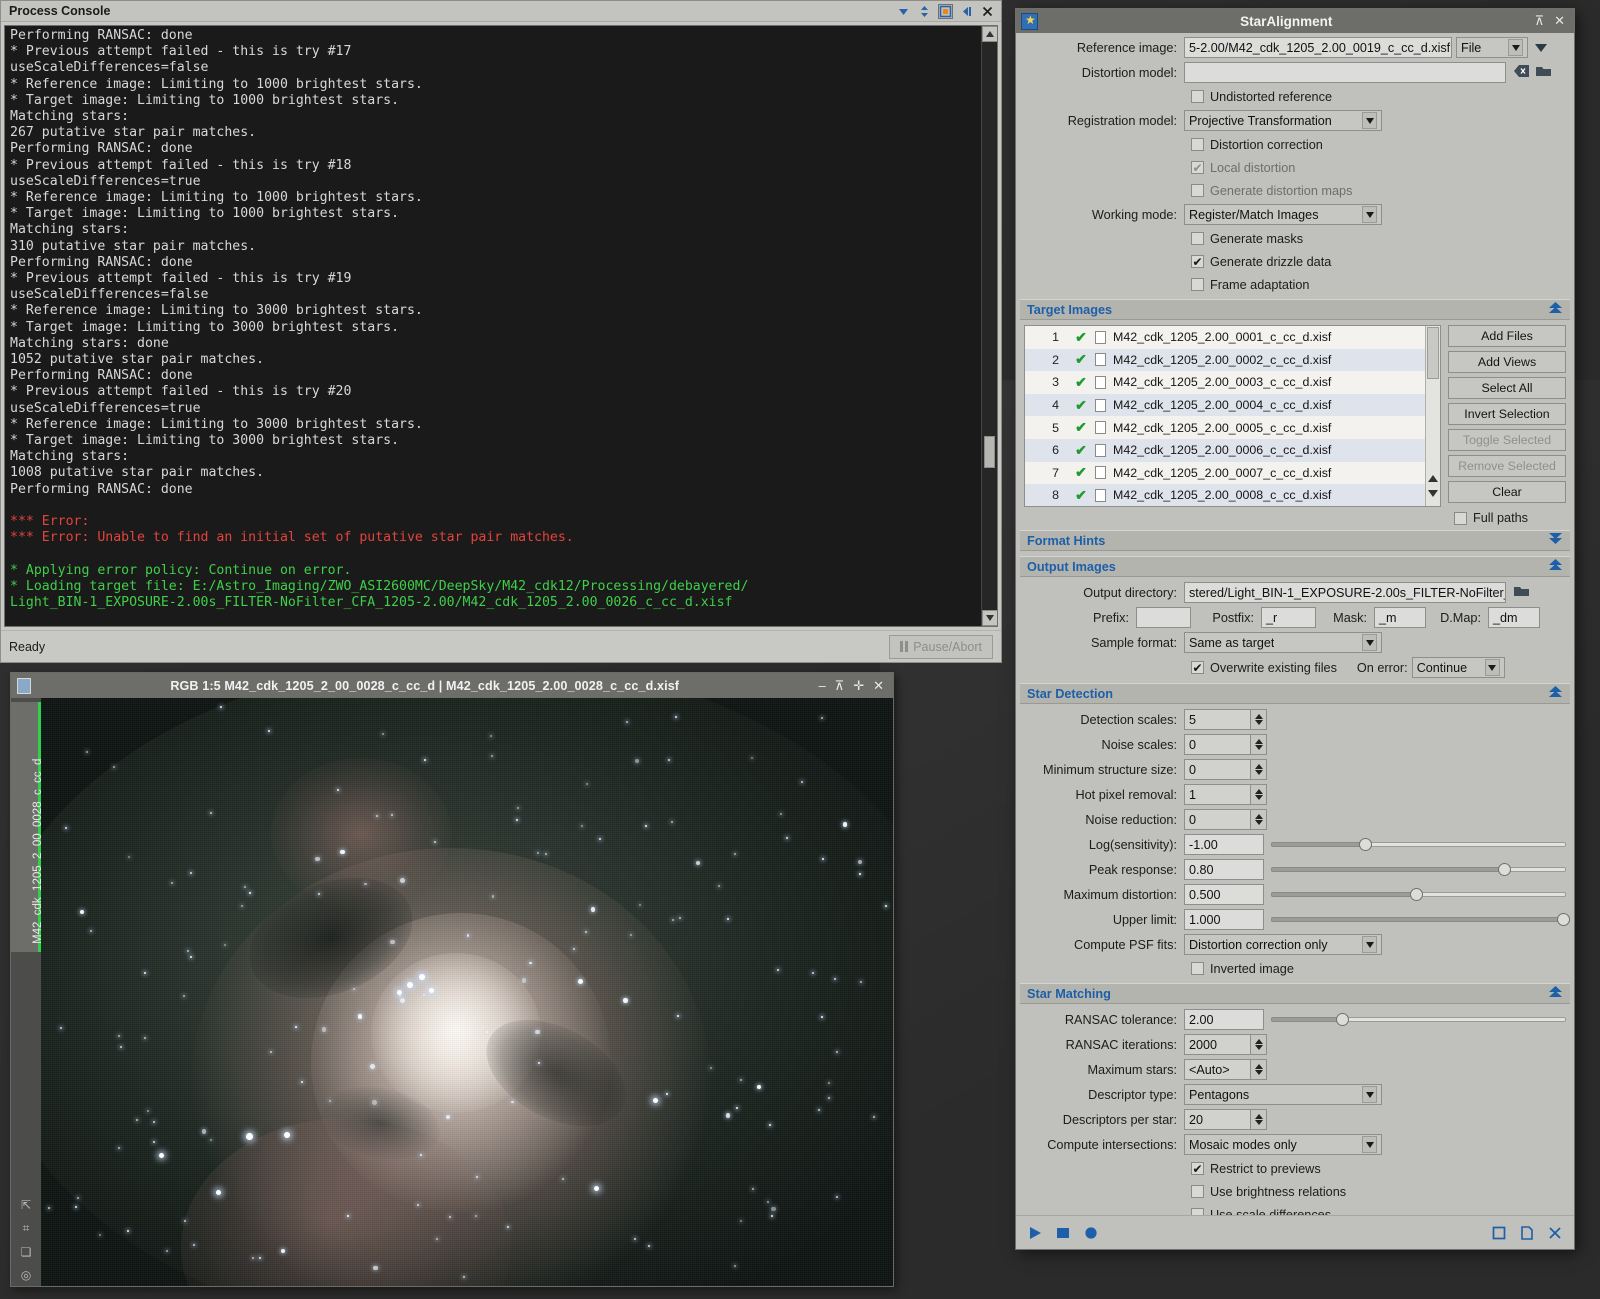 The height and width of the screenshot is (1299, 1600). Describe the element at coordinates (1232, 382) in the screenshot. I see `table-row: 3 ✔ M42_cdk_1205_2.00_0003_c_cc_d.xisf` at that location.